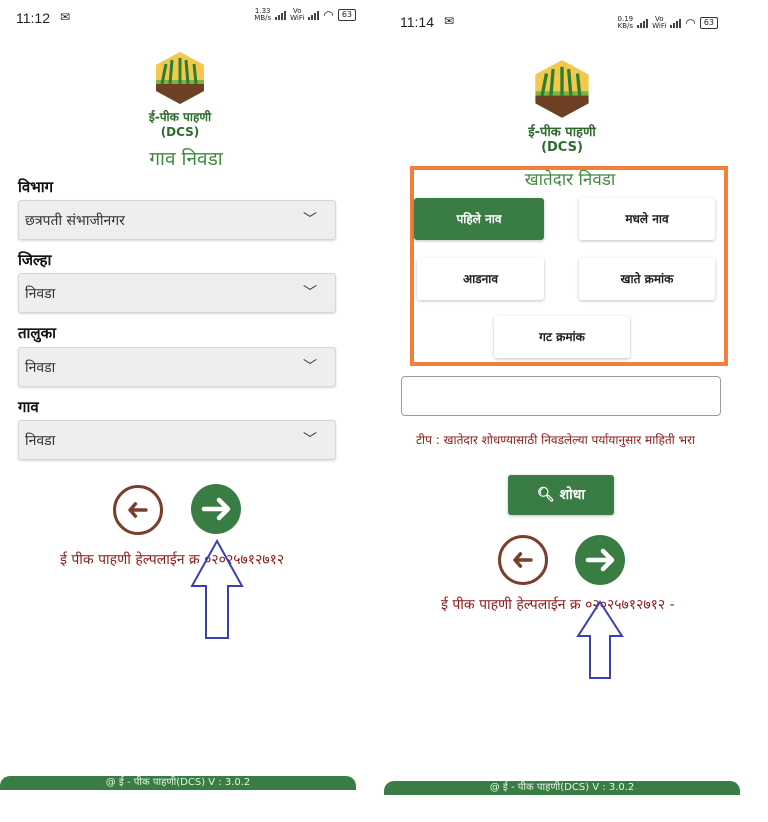 This screenshot has height=822, width=768. What do you see at coordinates (40, 368) in the screenshot?
I see `taluka-value: निवडा` at bounding box center [40, 368].